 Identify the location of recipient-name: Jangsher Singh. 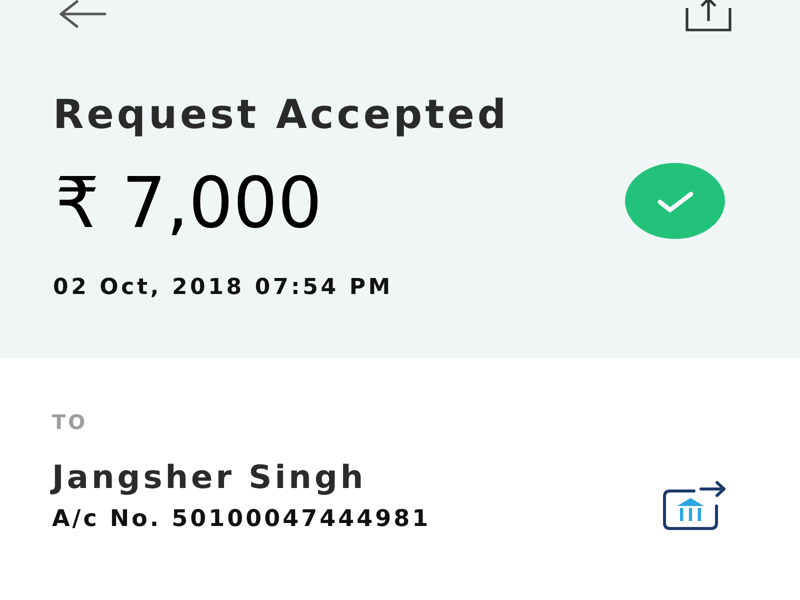
(209, 477).